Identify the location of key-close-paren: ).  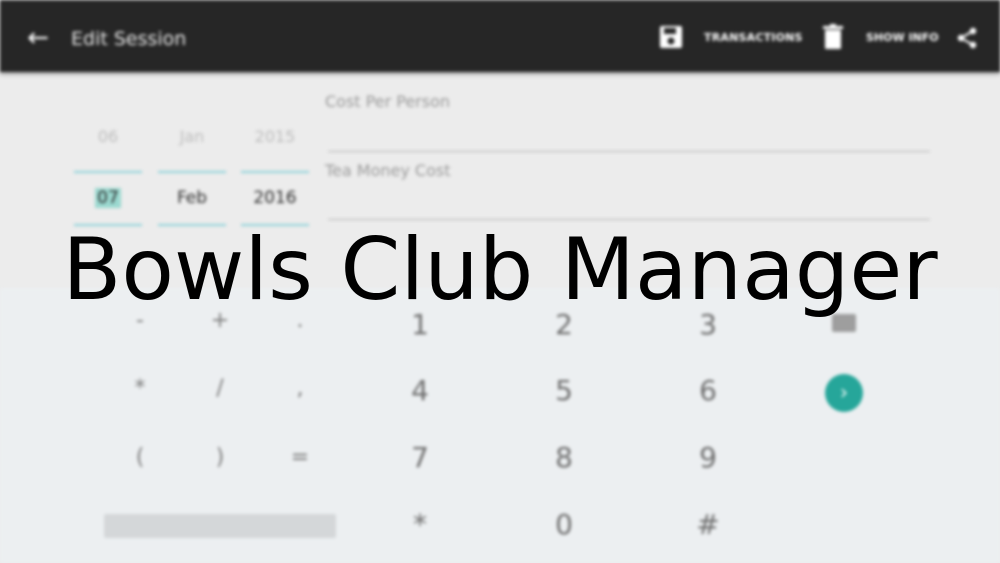
(220, 457).